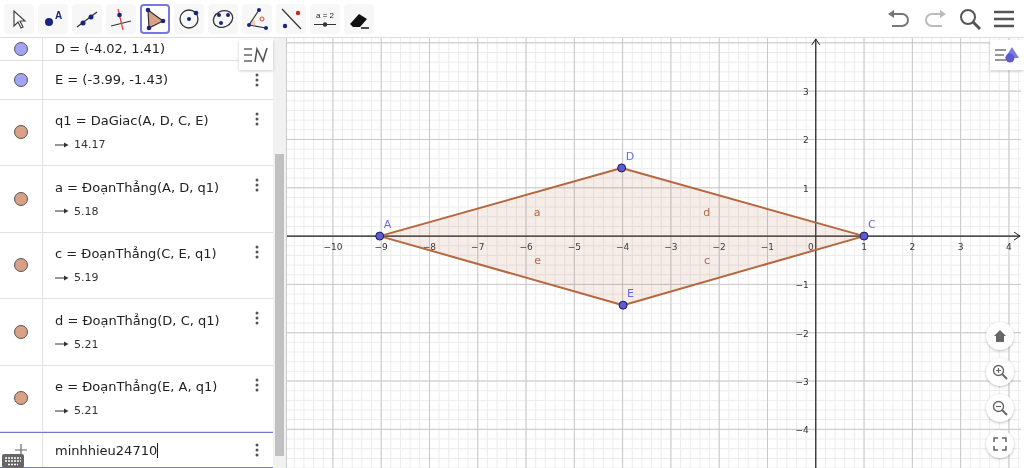 The image size is (1024, 468). I want to click on search-icon, so click(970, 18).